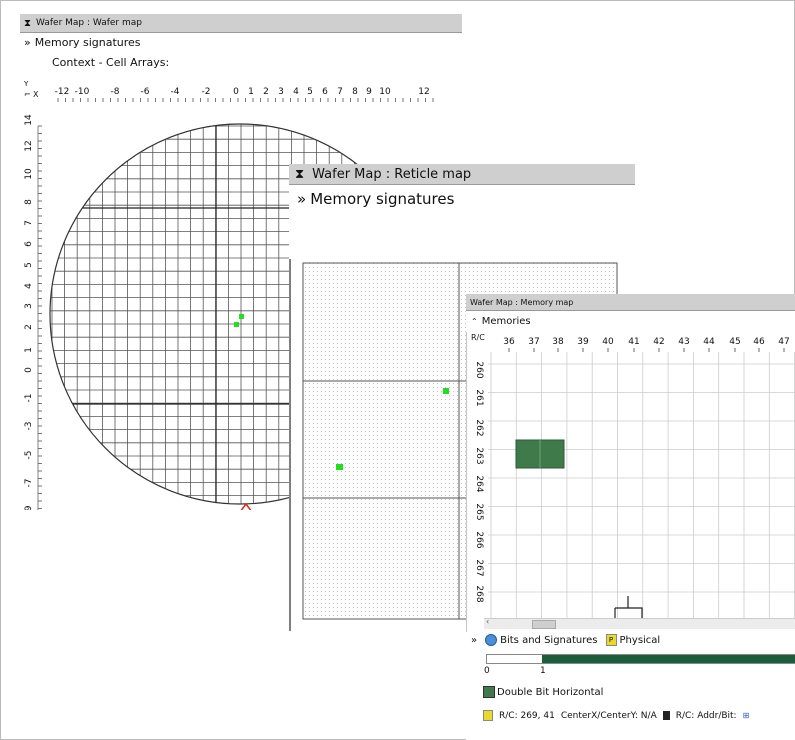 Image resolution: width=795 pixels, height=740 pixels. I want to click on x-tick-label: 3, so click(281, 92).